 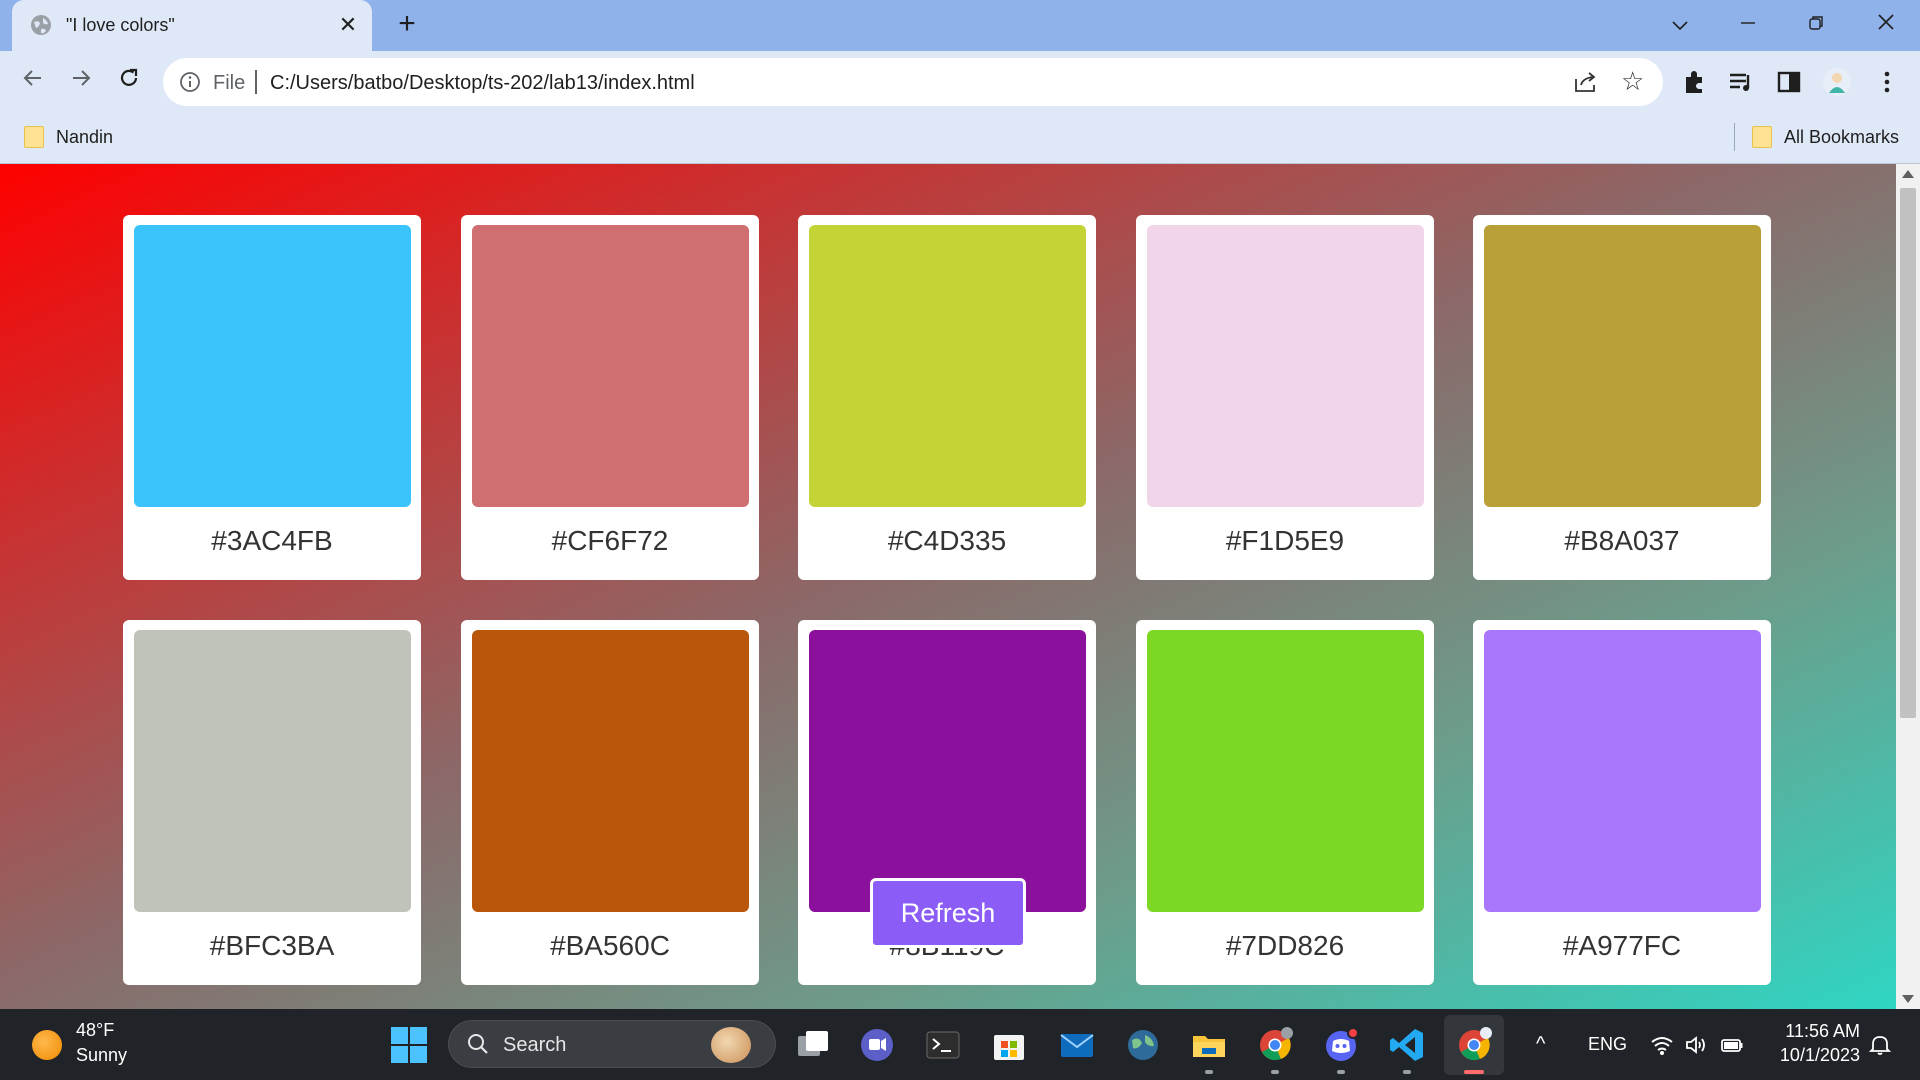 I want to click on color-hex-label: #7DD826, so click(x=1285, y=945).